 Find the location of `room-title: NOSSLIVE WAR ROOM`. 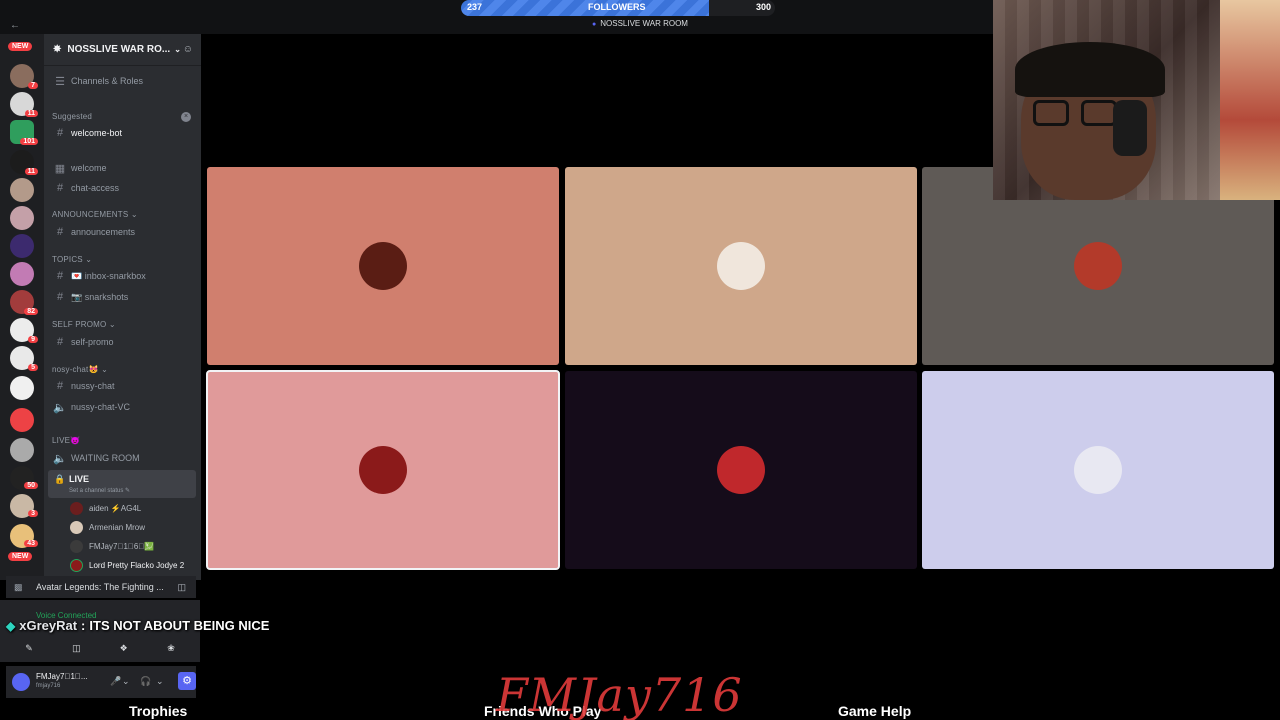

room-title: NOSSLIVE WAR ROOM is located at coordinates (640, 23).